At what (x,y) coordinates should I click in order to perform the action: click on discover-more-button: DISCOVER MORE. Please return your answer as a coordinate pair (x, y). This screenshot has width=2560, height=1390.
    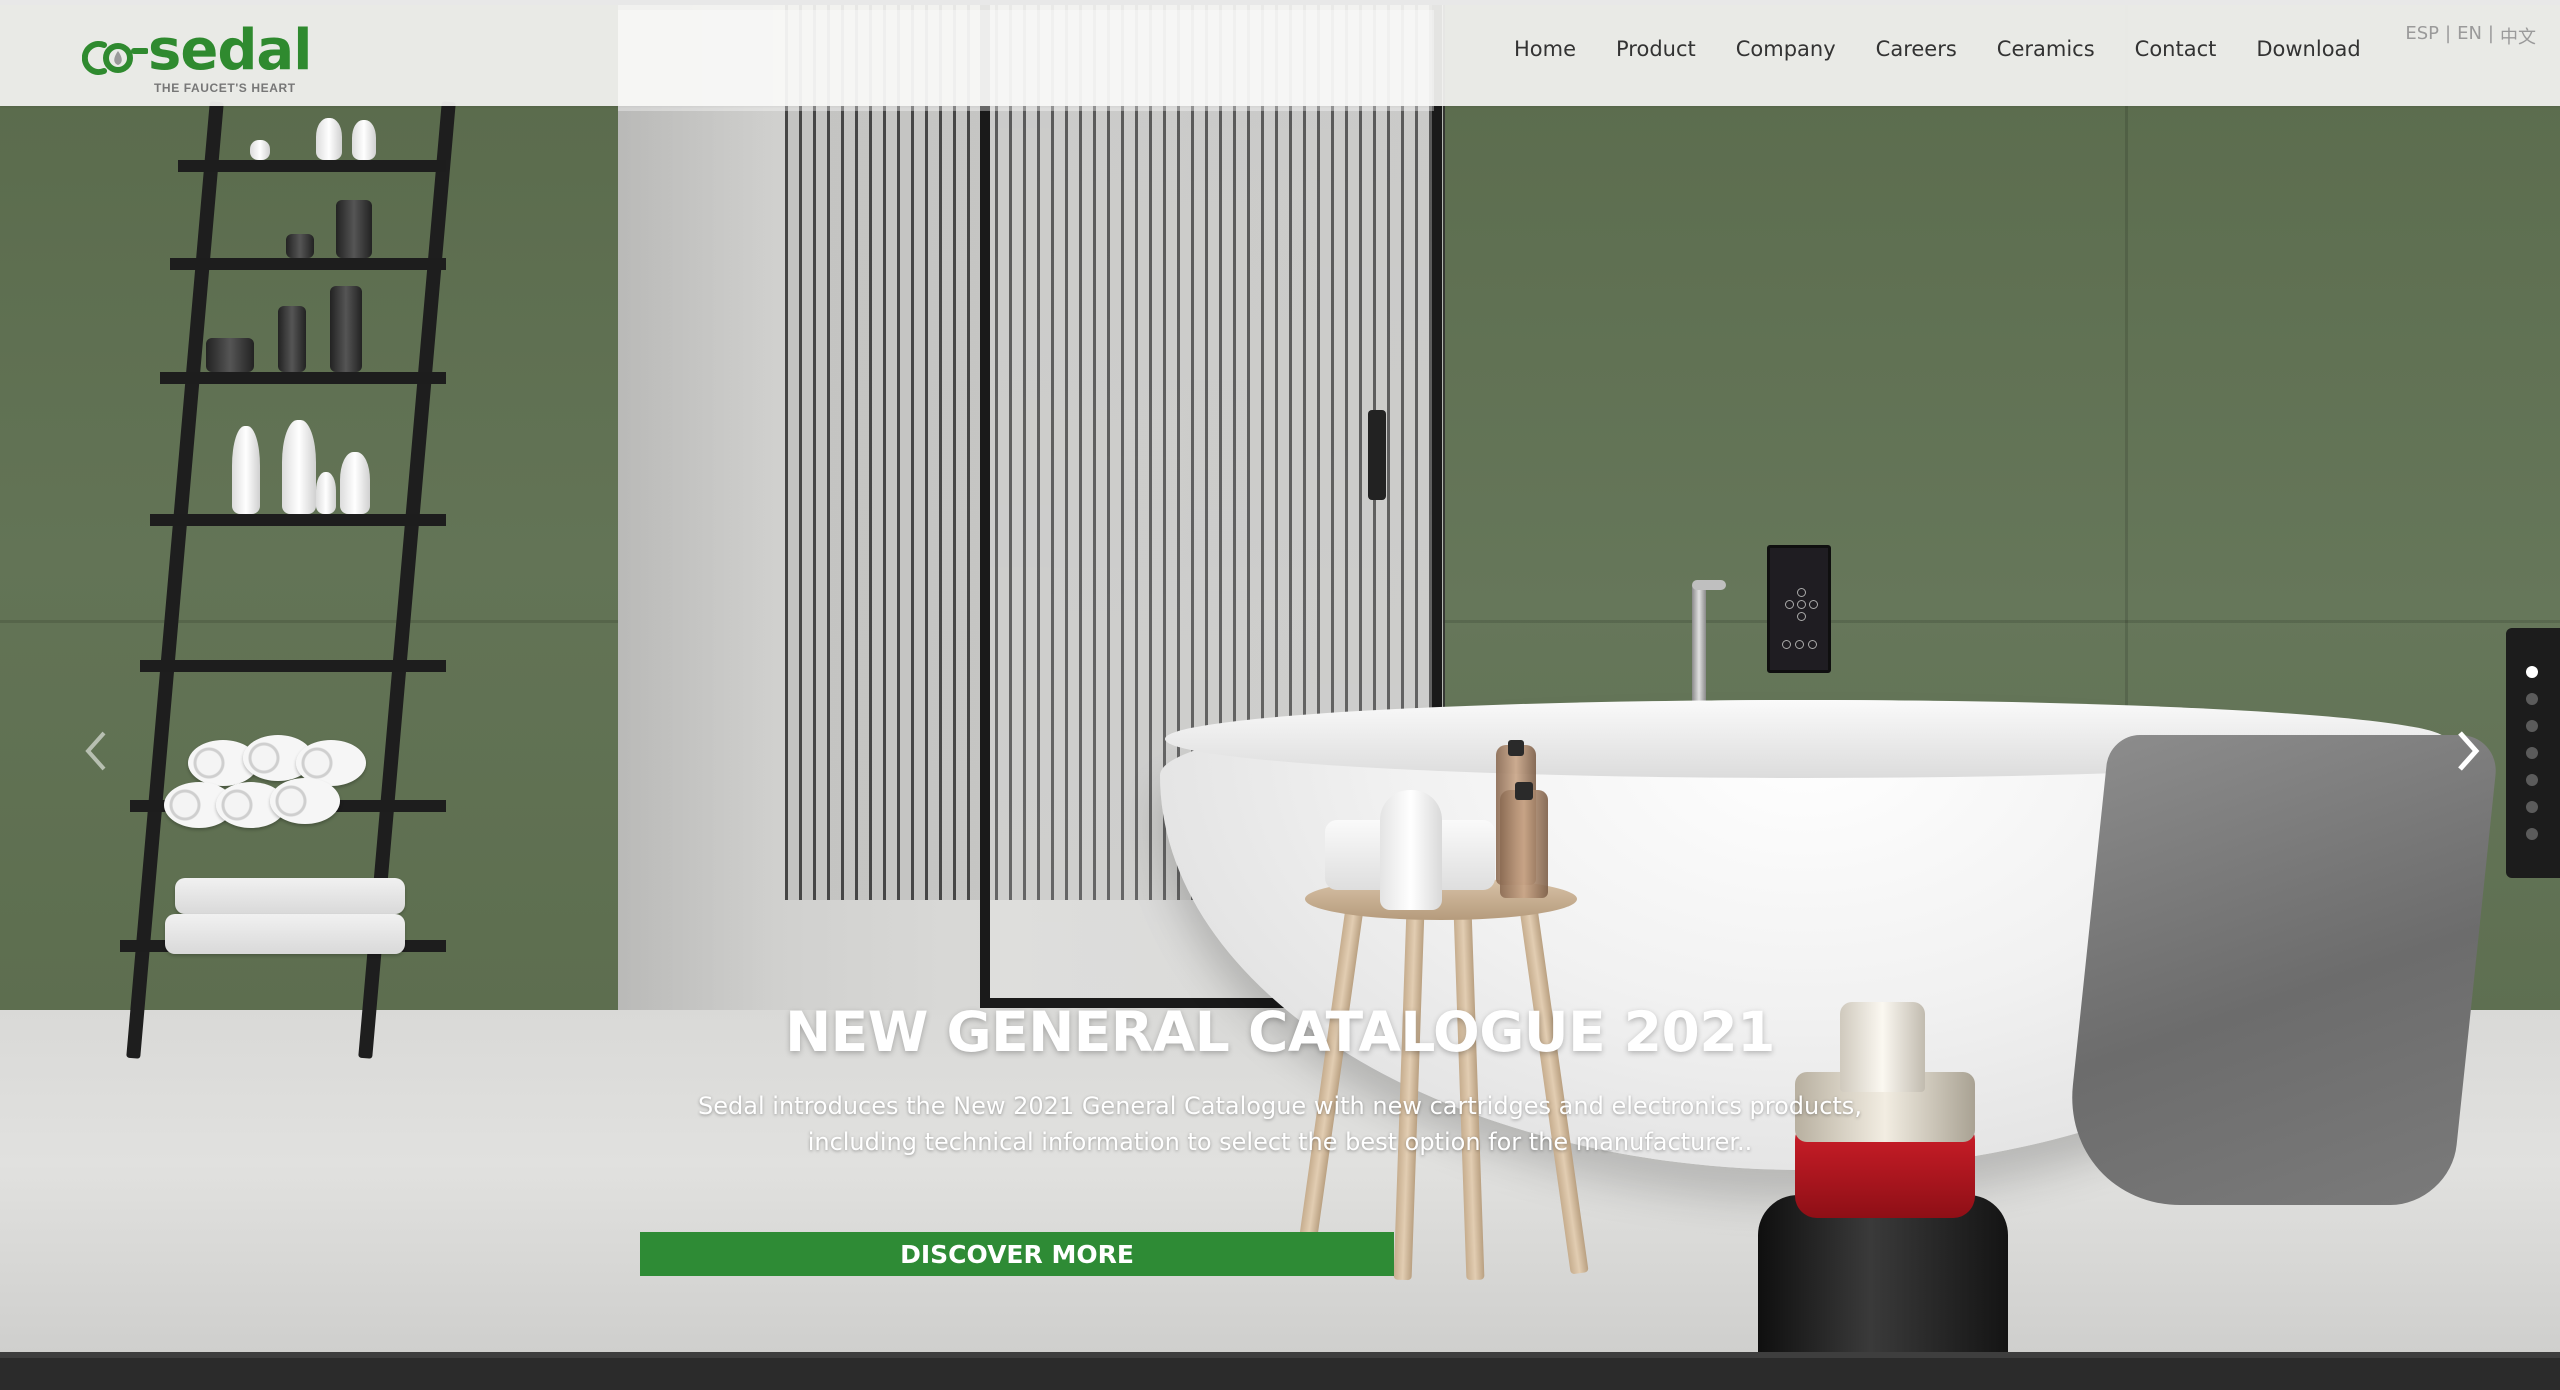
    Looking at the image, I should click on (1017, 1254).